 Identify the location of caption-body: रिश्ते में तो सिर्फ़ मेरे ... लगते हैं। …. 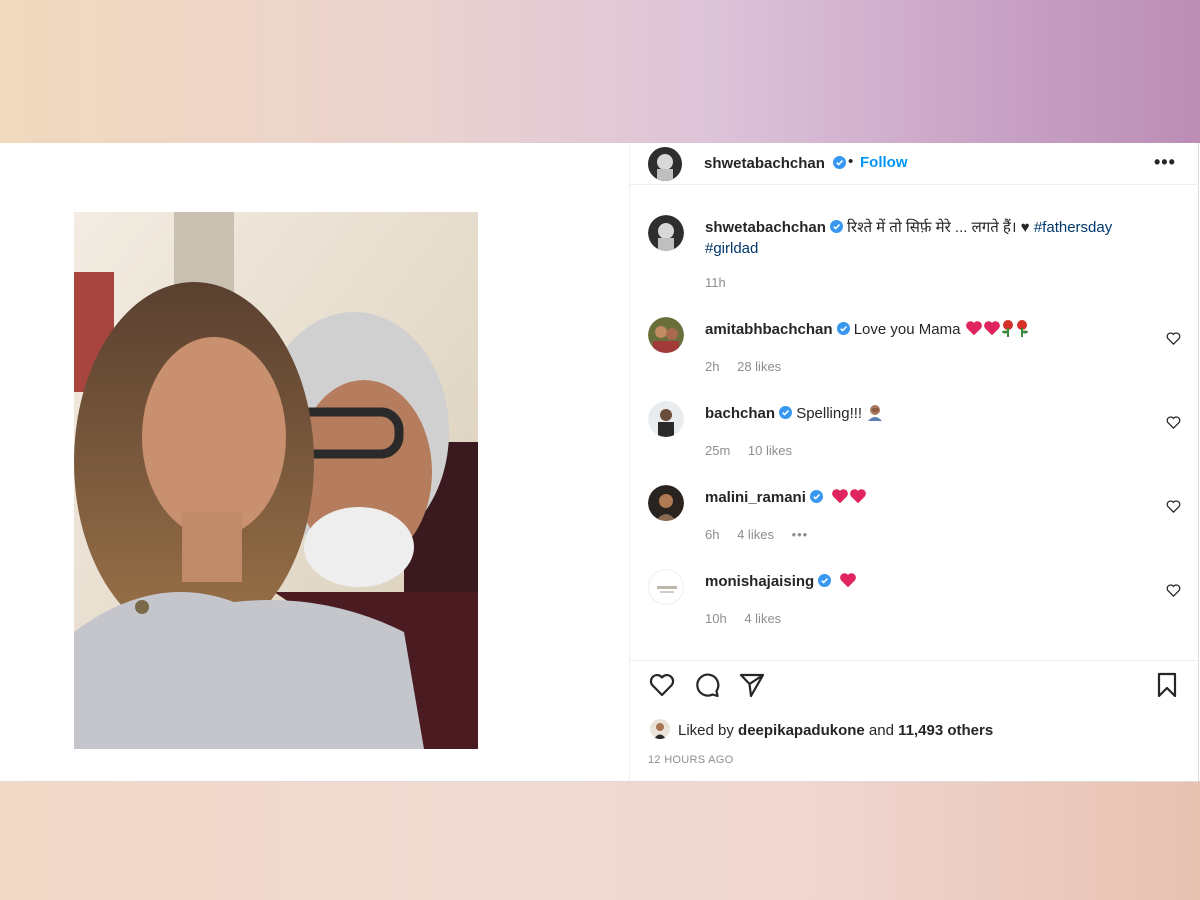
(938, 227).